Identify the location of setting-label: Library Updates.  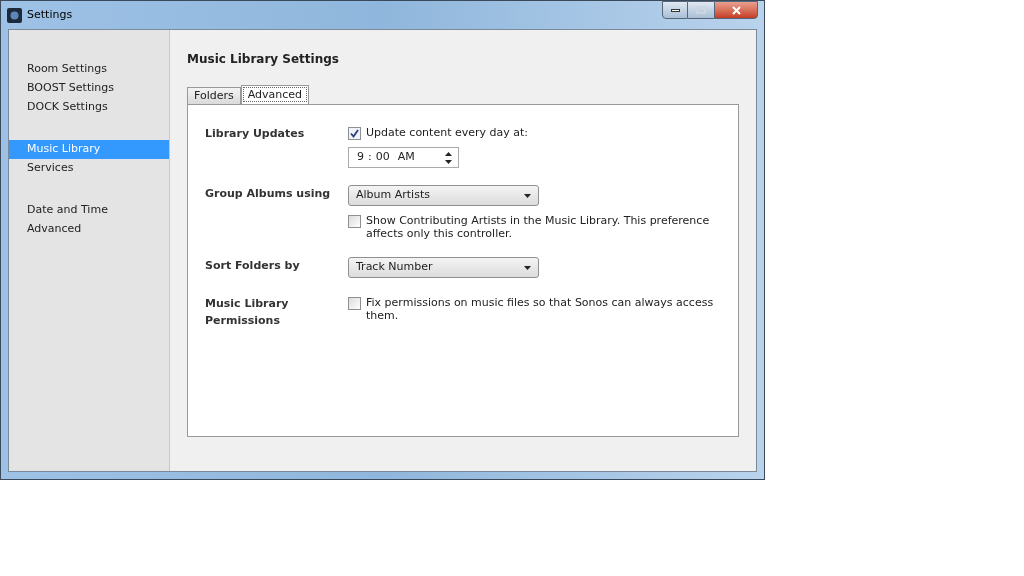
(255, 134).